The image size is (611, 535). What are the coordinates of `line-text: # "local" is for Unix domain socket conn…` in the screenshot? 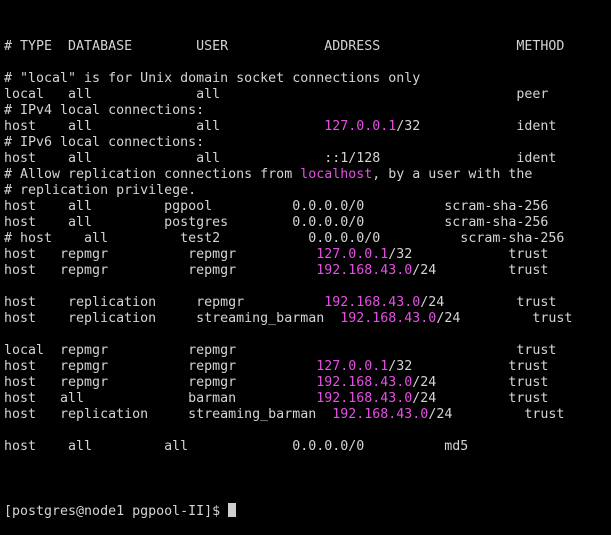 It's located at (212, 78).